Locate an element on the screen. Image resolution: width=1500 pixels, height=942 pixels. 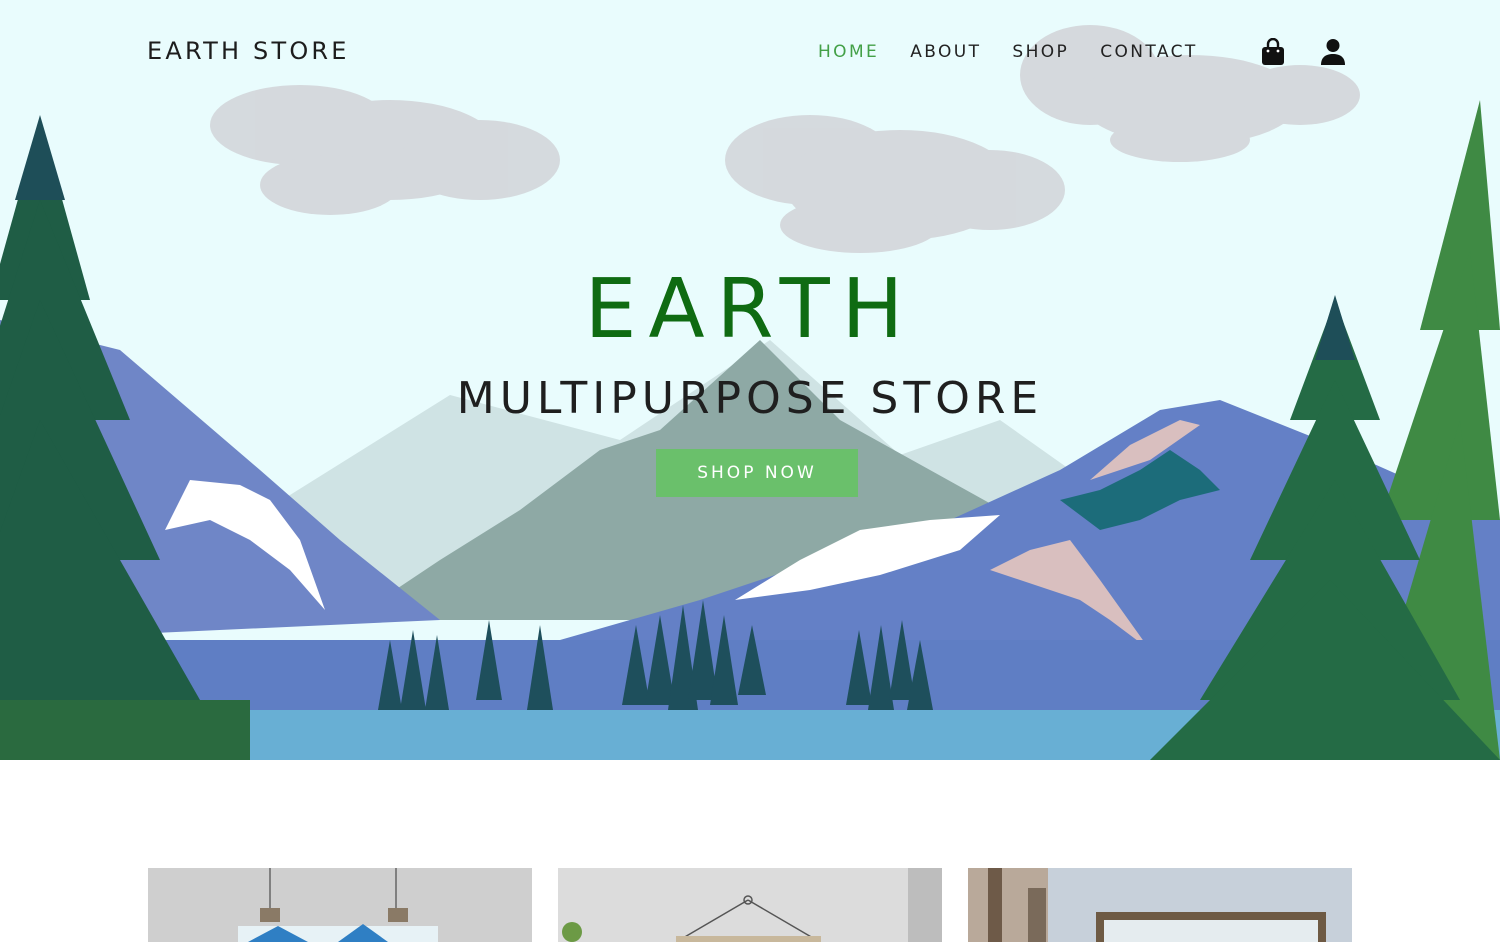
nav-shop: SHOP is located at coordinates (1040, 52).